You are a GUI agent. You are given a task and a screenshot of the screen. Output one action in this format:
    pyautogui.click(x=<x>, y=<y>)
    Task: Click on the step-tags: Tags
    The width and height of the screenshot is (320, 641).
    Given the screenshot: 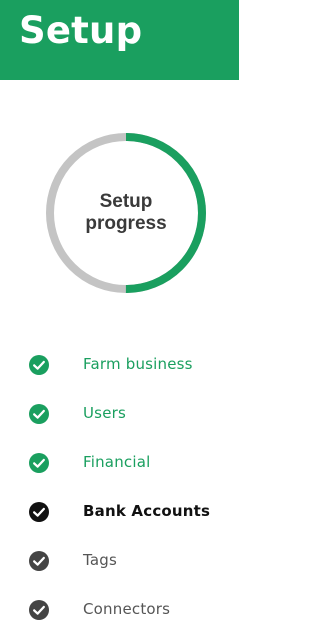 What is the action you would take?
    pyautogui.click(x=119, y=567)
    